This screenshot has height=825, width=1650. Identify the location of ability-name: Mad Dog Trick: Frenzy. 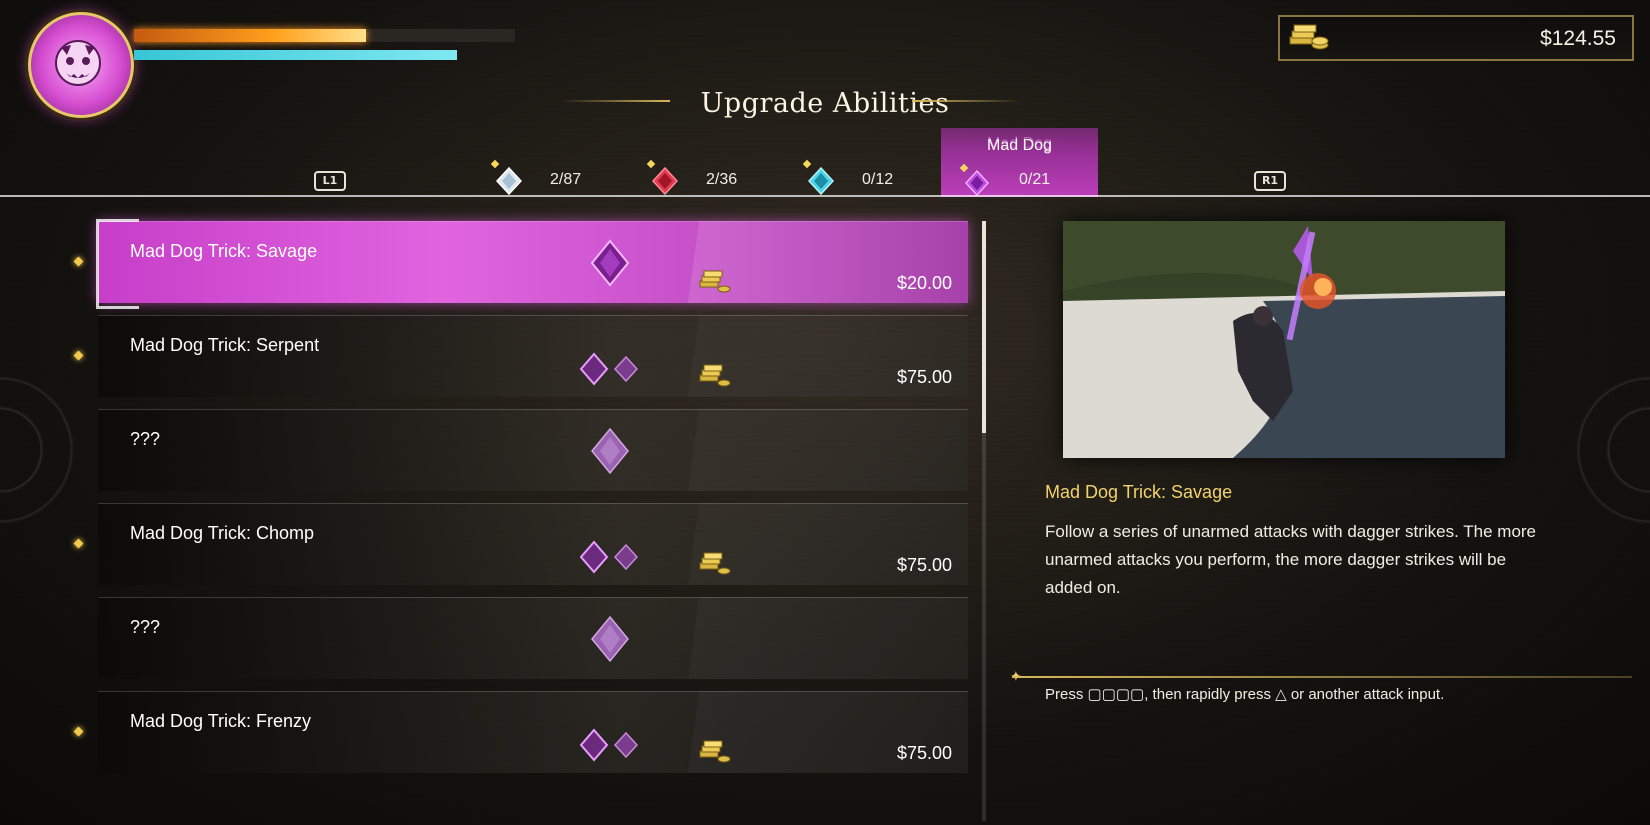
(221, 721).